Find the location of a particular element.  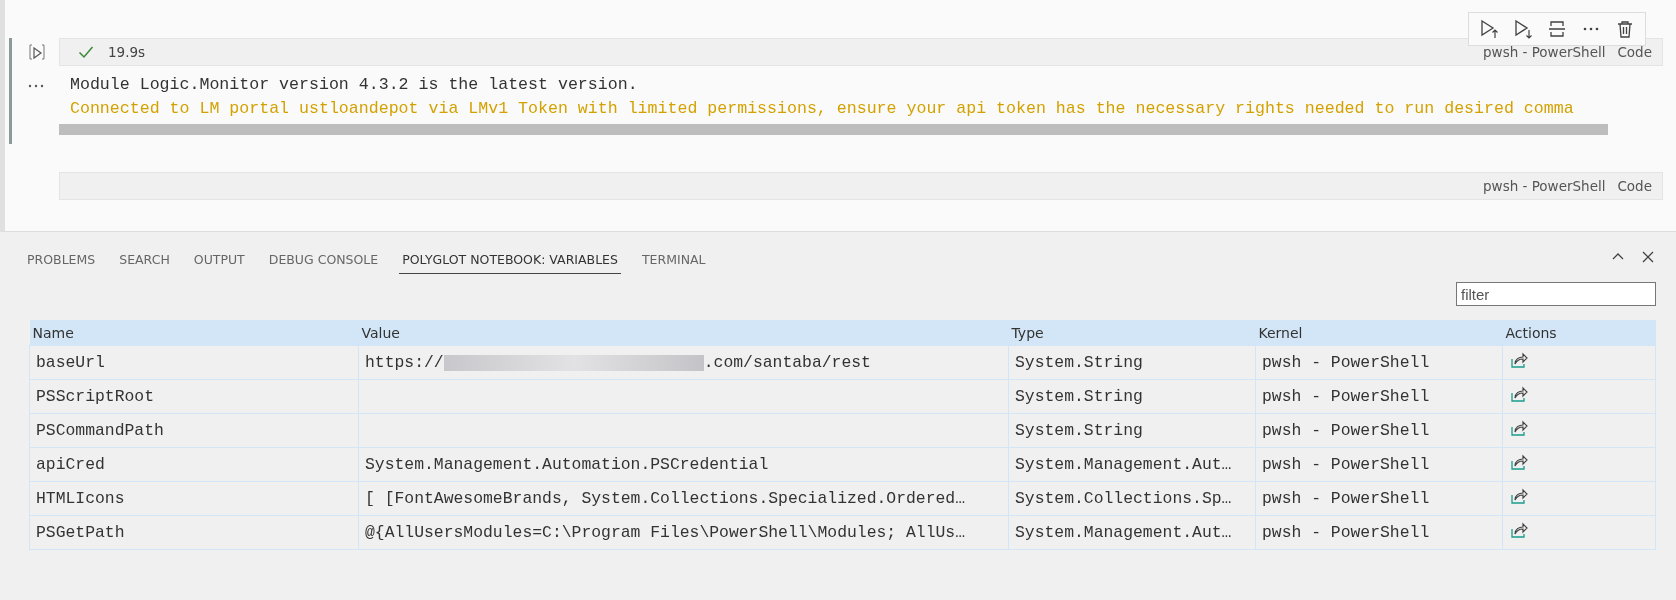

column-header: Actions is located at coordinates (1579, 333).